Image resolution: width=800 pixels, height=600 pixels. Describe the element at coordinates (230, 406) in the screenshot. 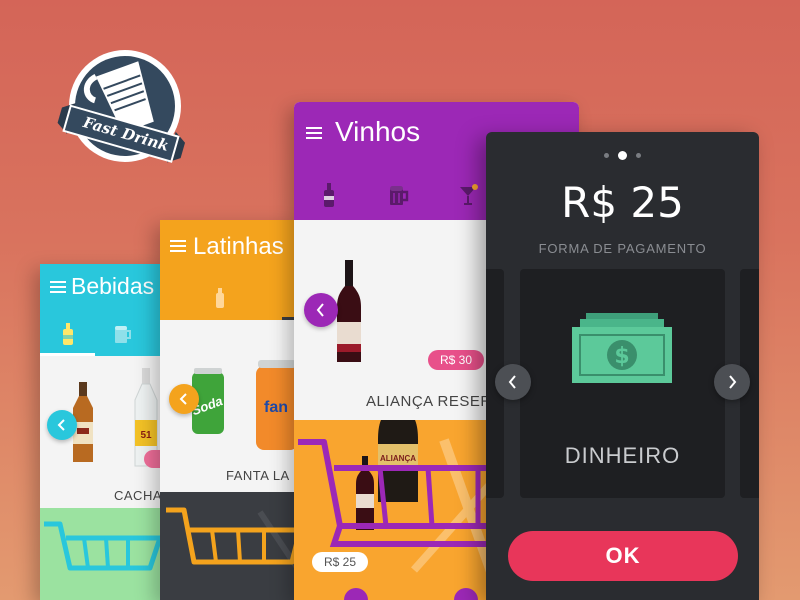

I see `latinhas-product-area: Soda fan FANTA LA` at that location.